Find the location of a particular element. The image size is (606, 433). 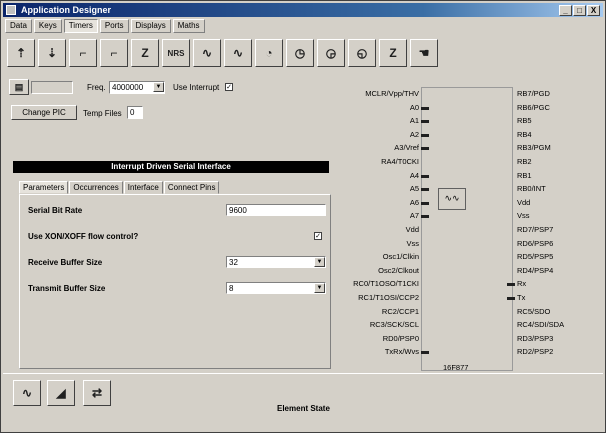

chip-pin-left: A6 is located at coordinates (375, 203).